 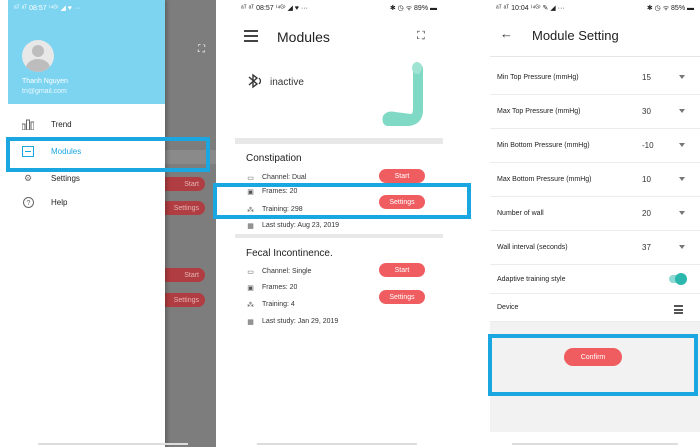 What do you see at coordinates (278, 304) in the screenshot?
I see `training-text-2: Training: 4` at bounding box center [278, 304].